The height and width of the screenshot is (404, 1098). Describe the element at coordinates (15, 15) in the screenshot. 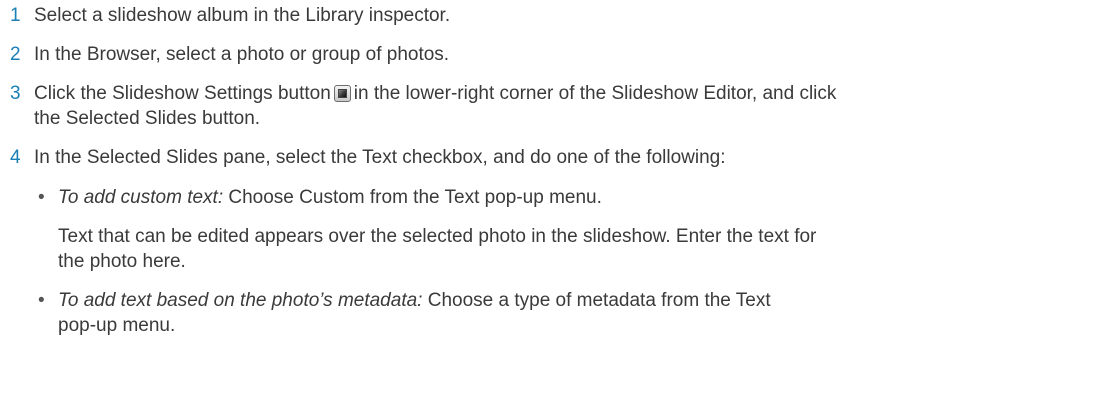

I see `step-number: 1` at that location.